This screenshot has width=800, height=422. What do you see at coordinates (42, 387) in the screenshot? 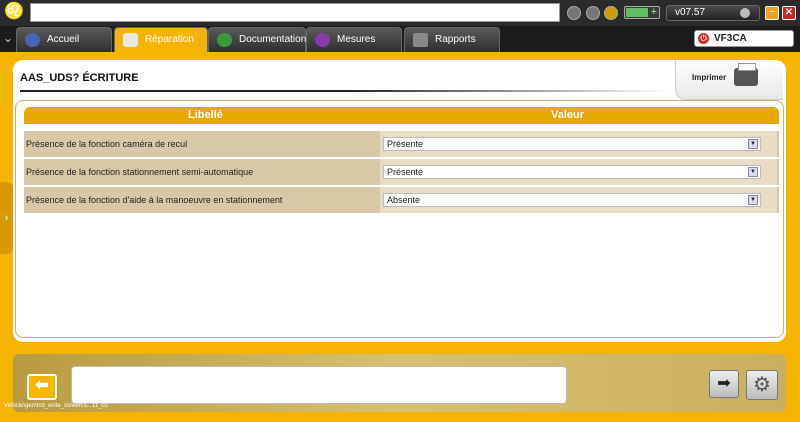
I see `back-button: ⬅` at bounding box center [42, 387].